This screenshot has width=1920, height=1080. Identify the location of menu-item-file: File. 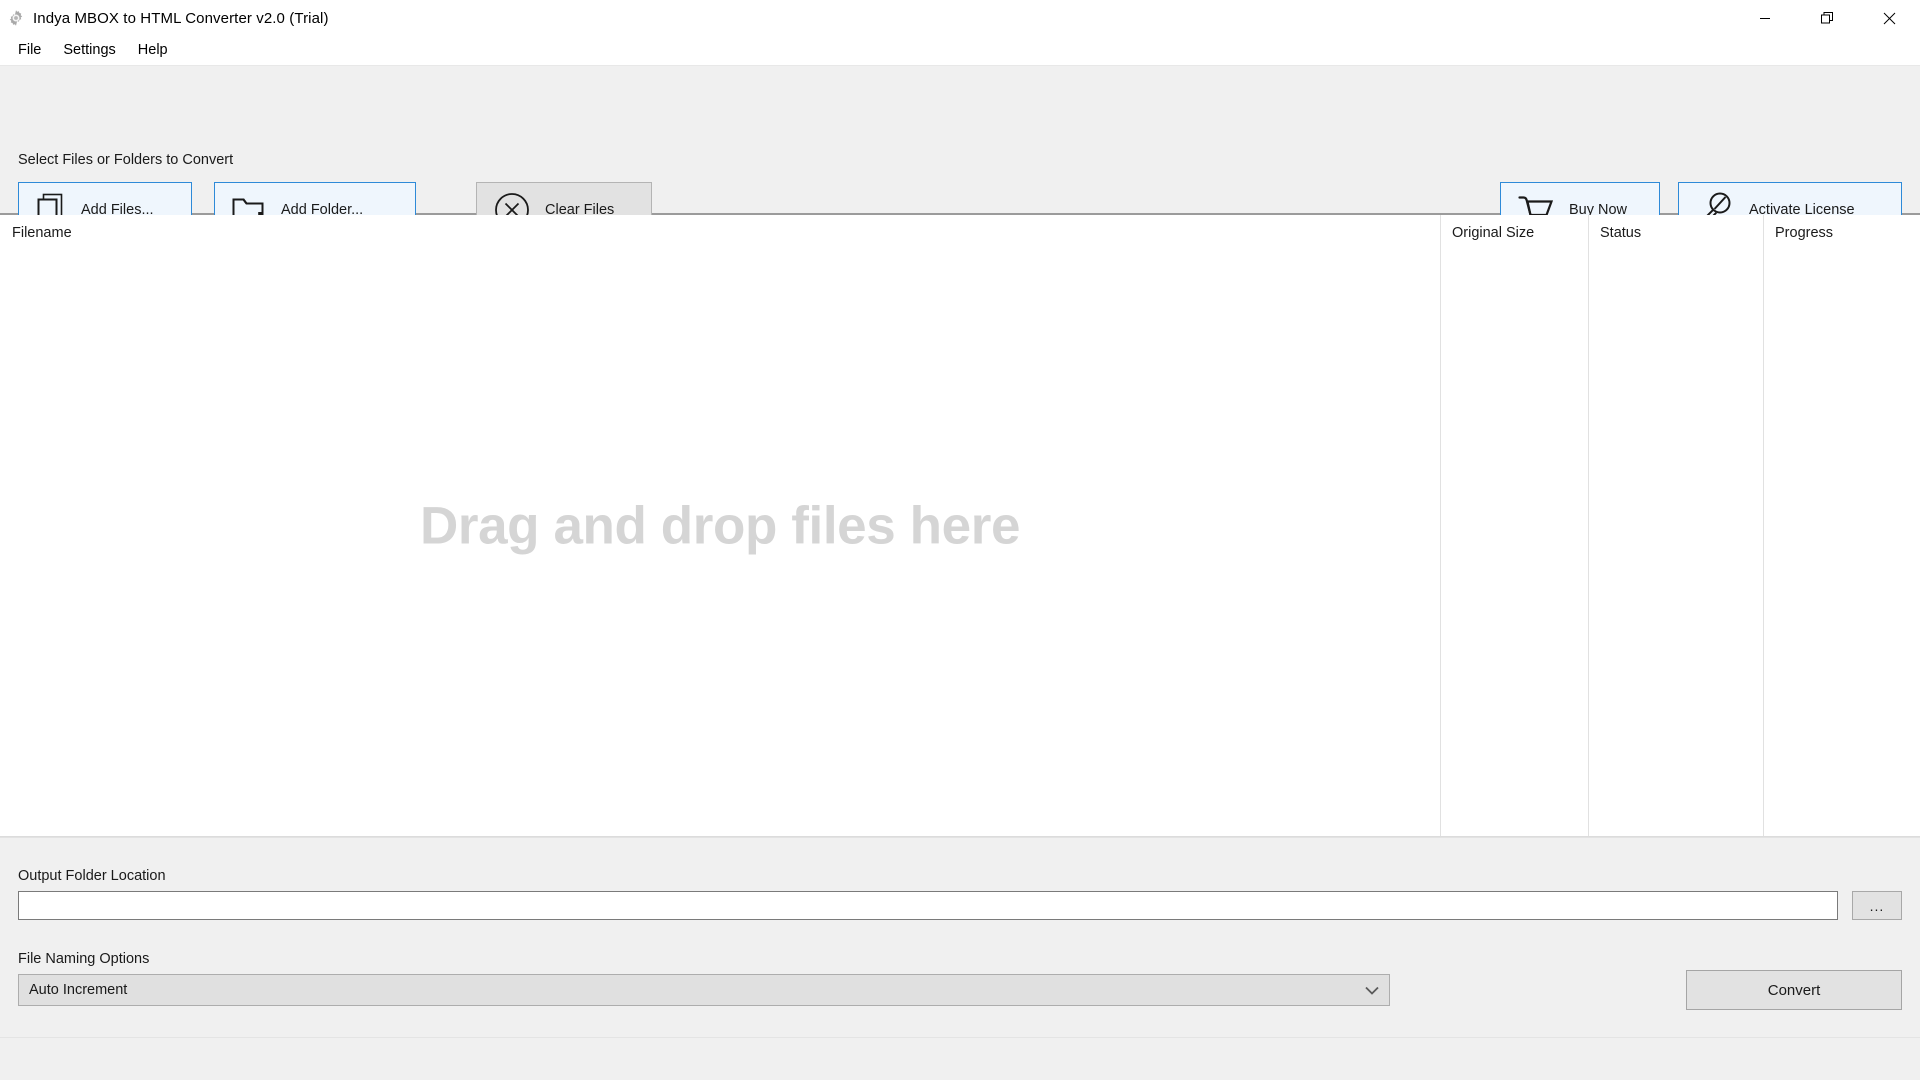
(29, 50).